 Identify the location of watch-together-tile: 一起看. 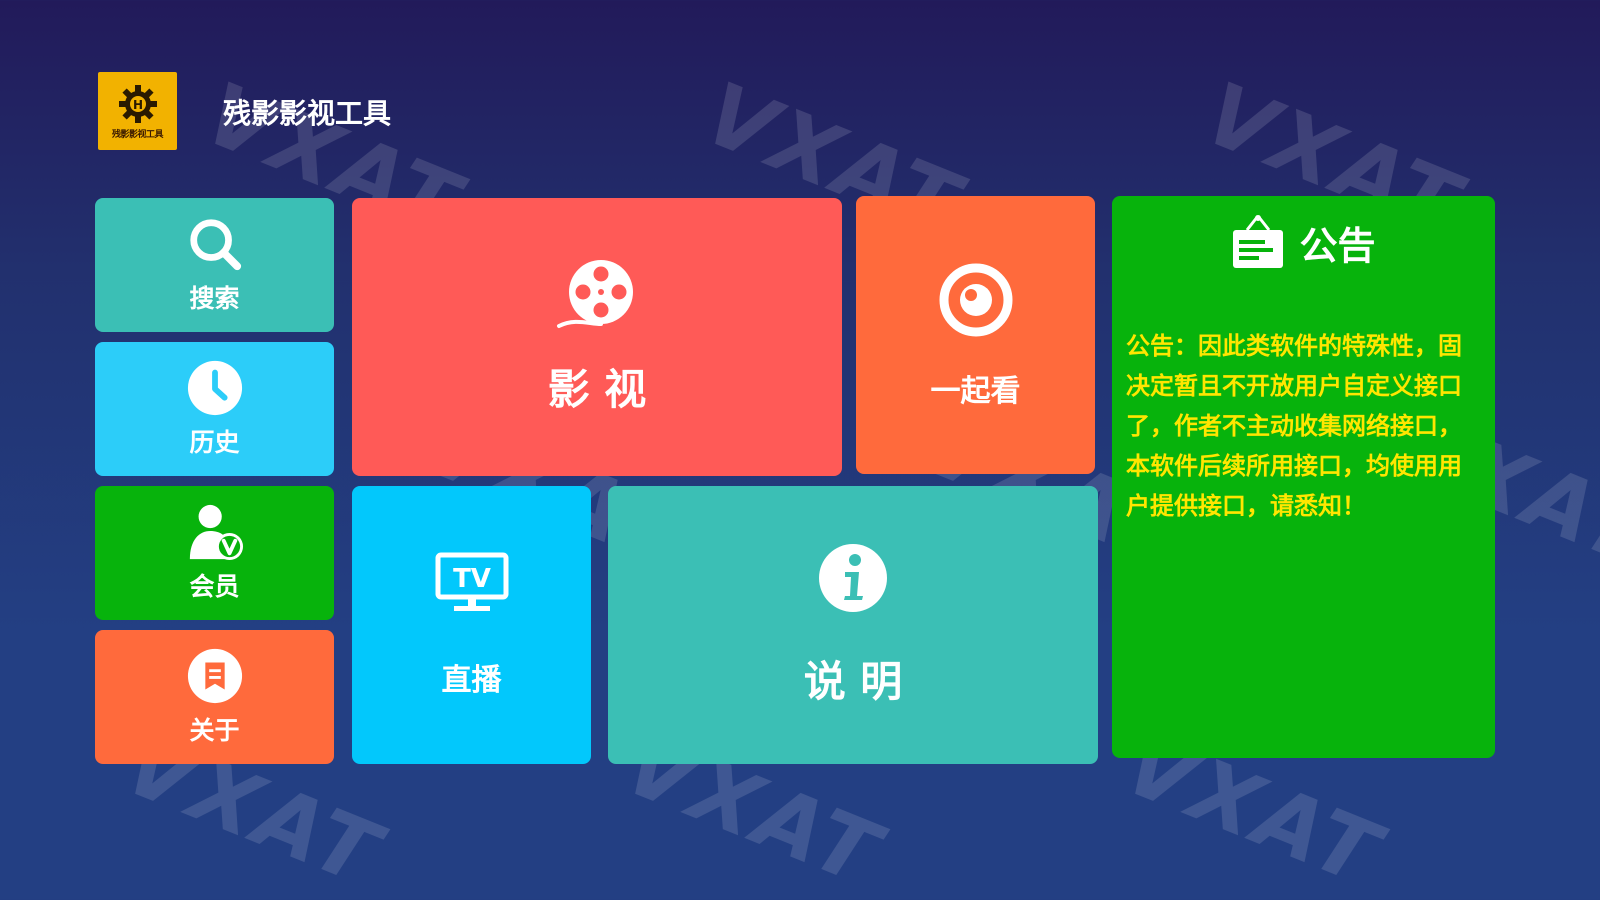
(975, 335).